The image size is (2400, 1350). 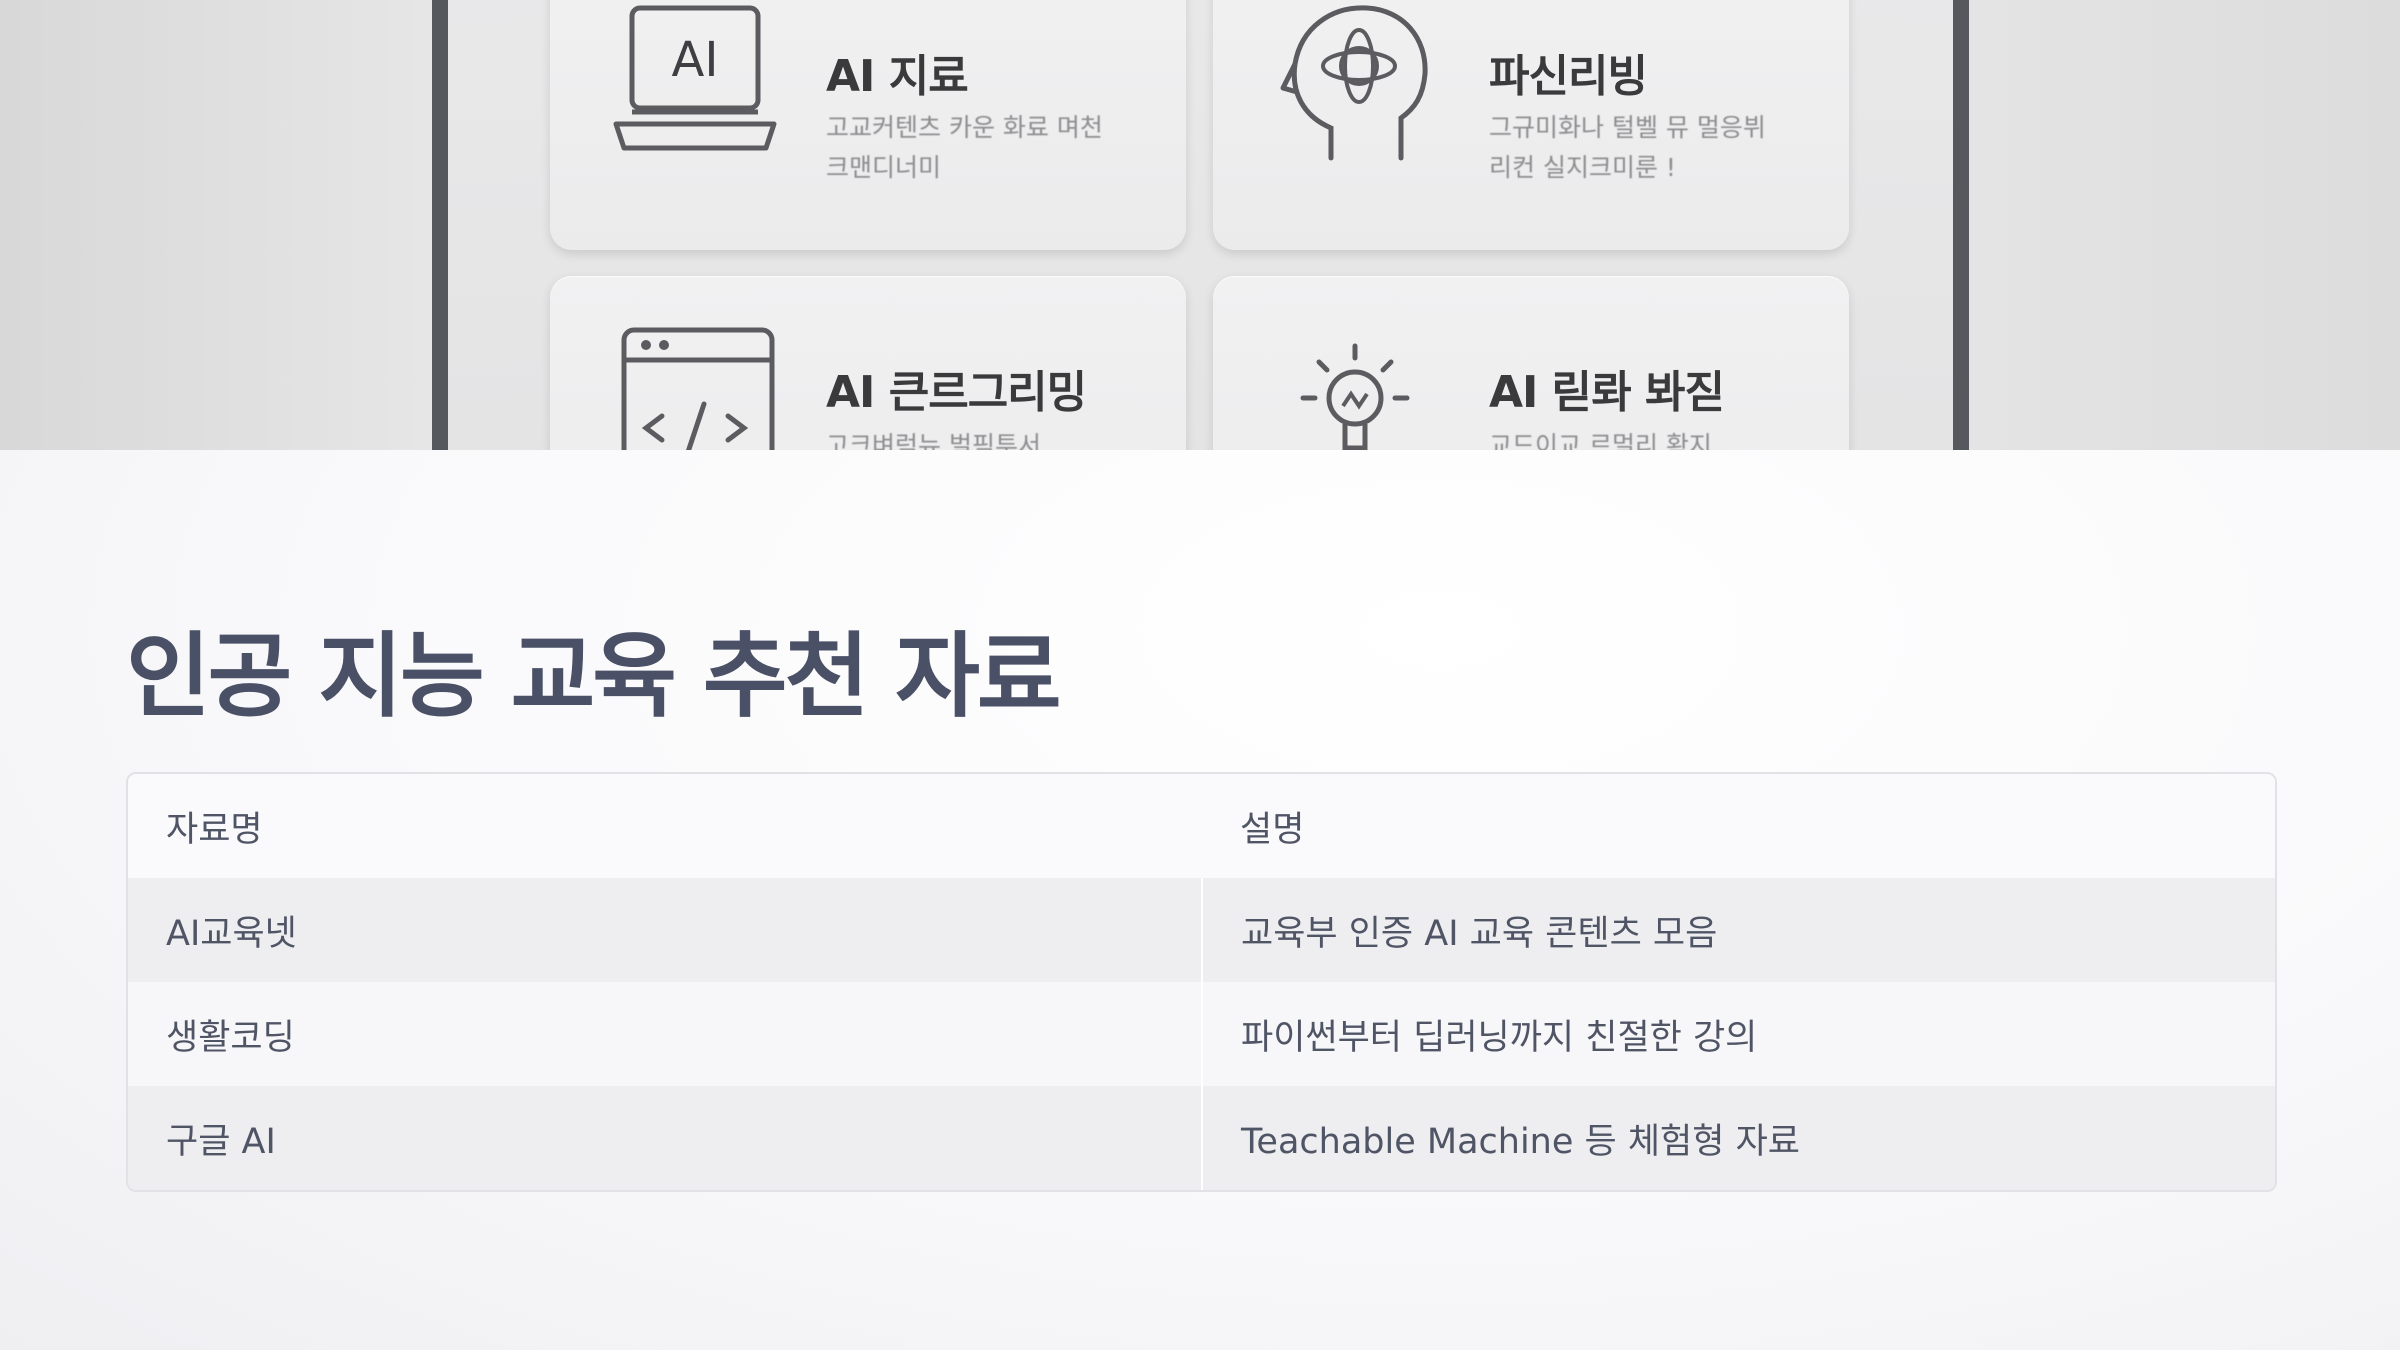 What do you see at coordinates (1358, 85) in the screenshot?
I see `brain-head-icon` at bounding box center [1358, 85].